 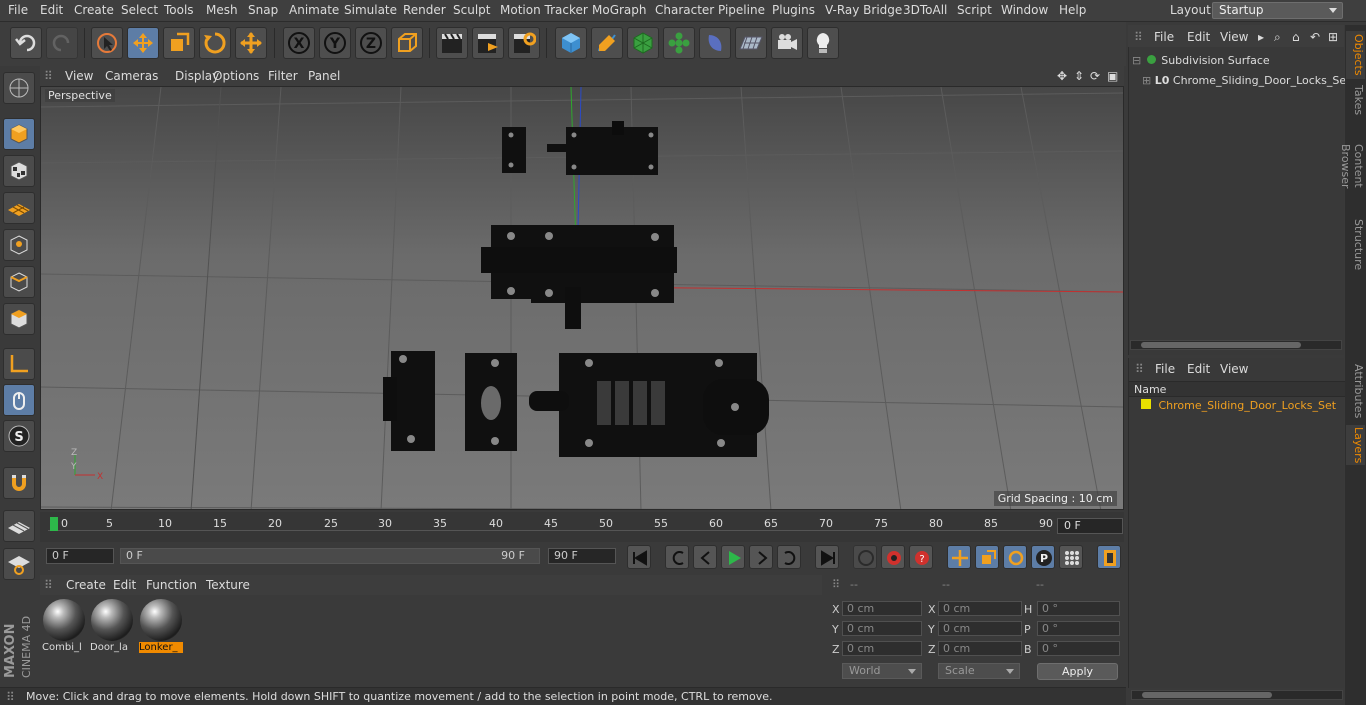 I want to click on key-position-icon, so click(x=959, y=557).